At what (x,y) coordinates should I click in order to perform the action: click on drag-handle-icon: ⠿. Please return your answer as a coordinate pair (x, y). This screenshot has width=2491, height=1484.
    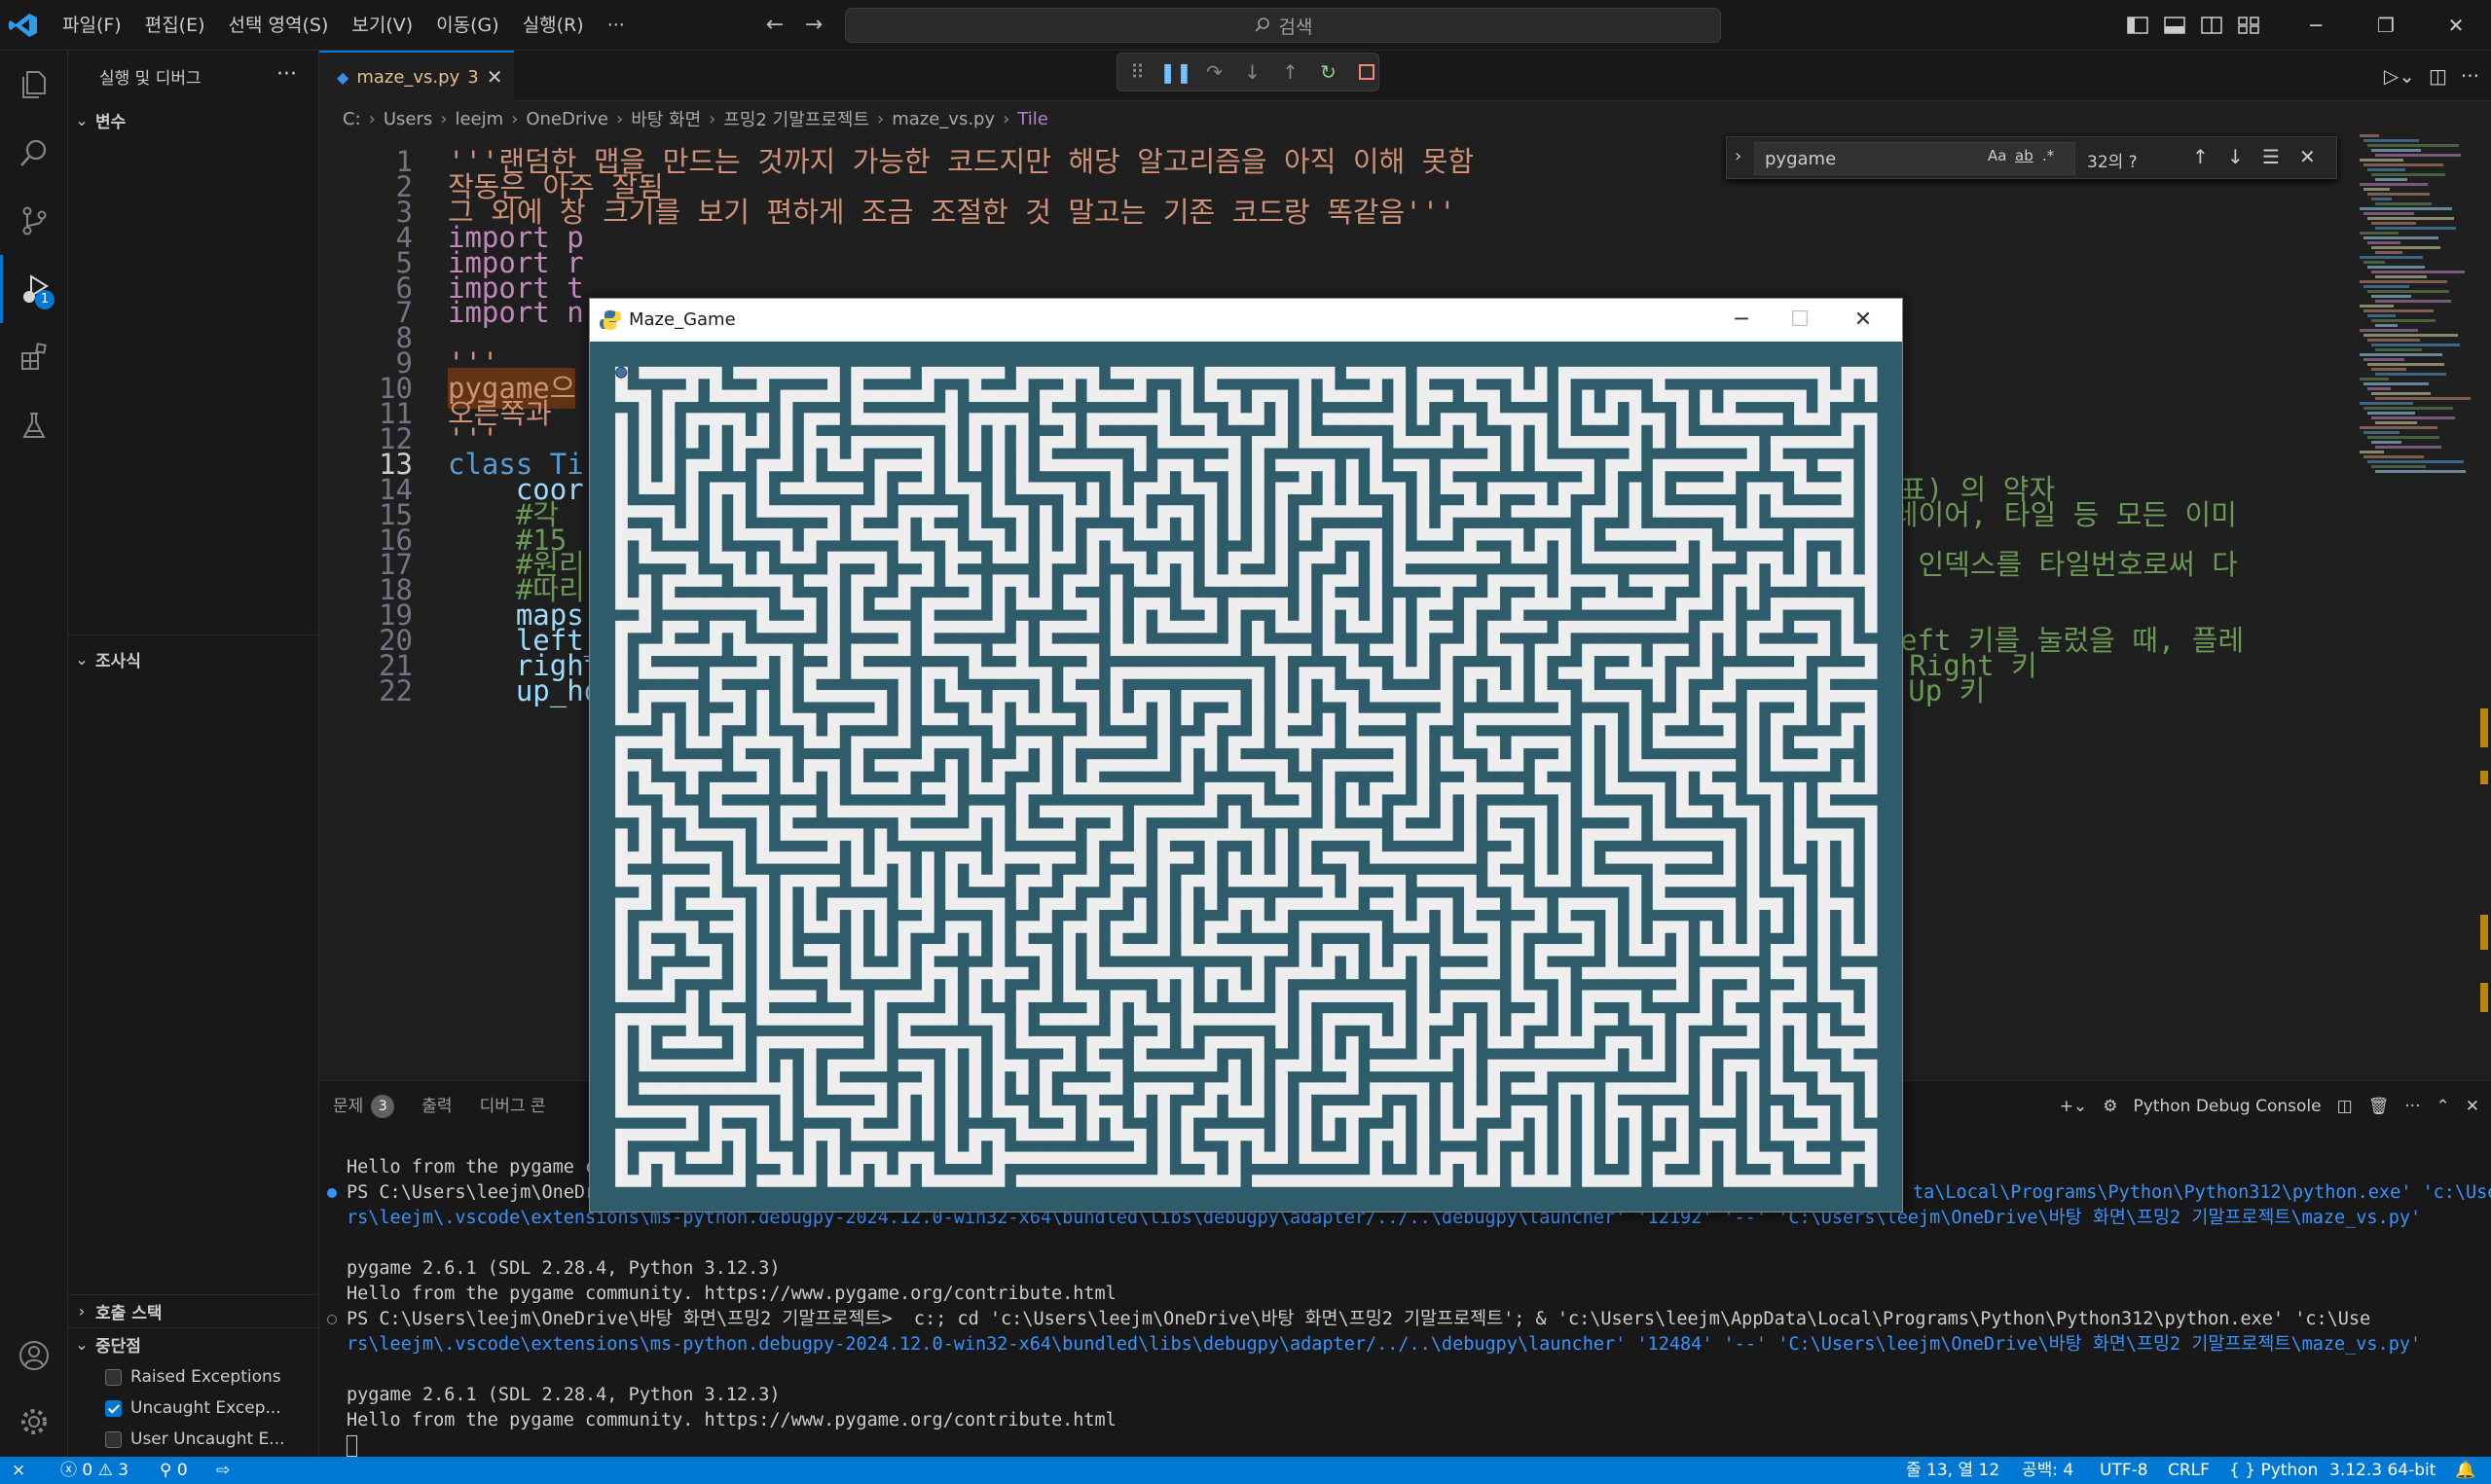
    Looking at the image, I should click on (1137, 72).